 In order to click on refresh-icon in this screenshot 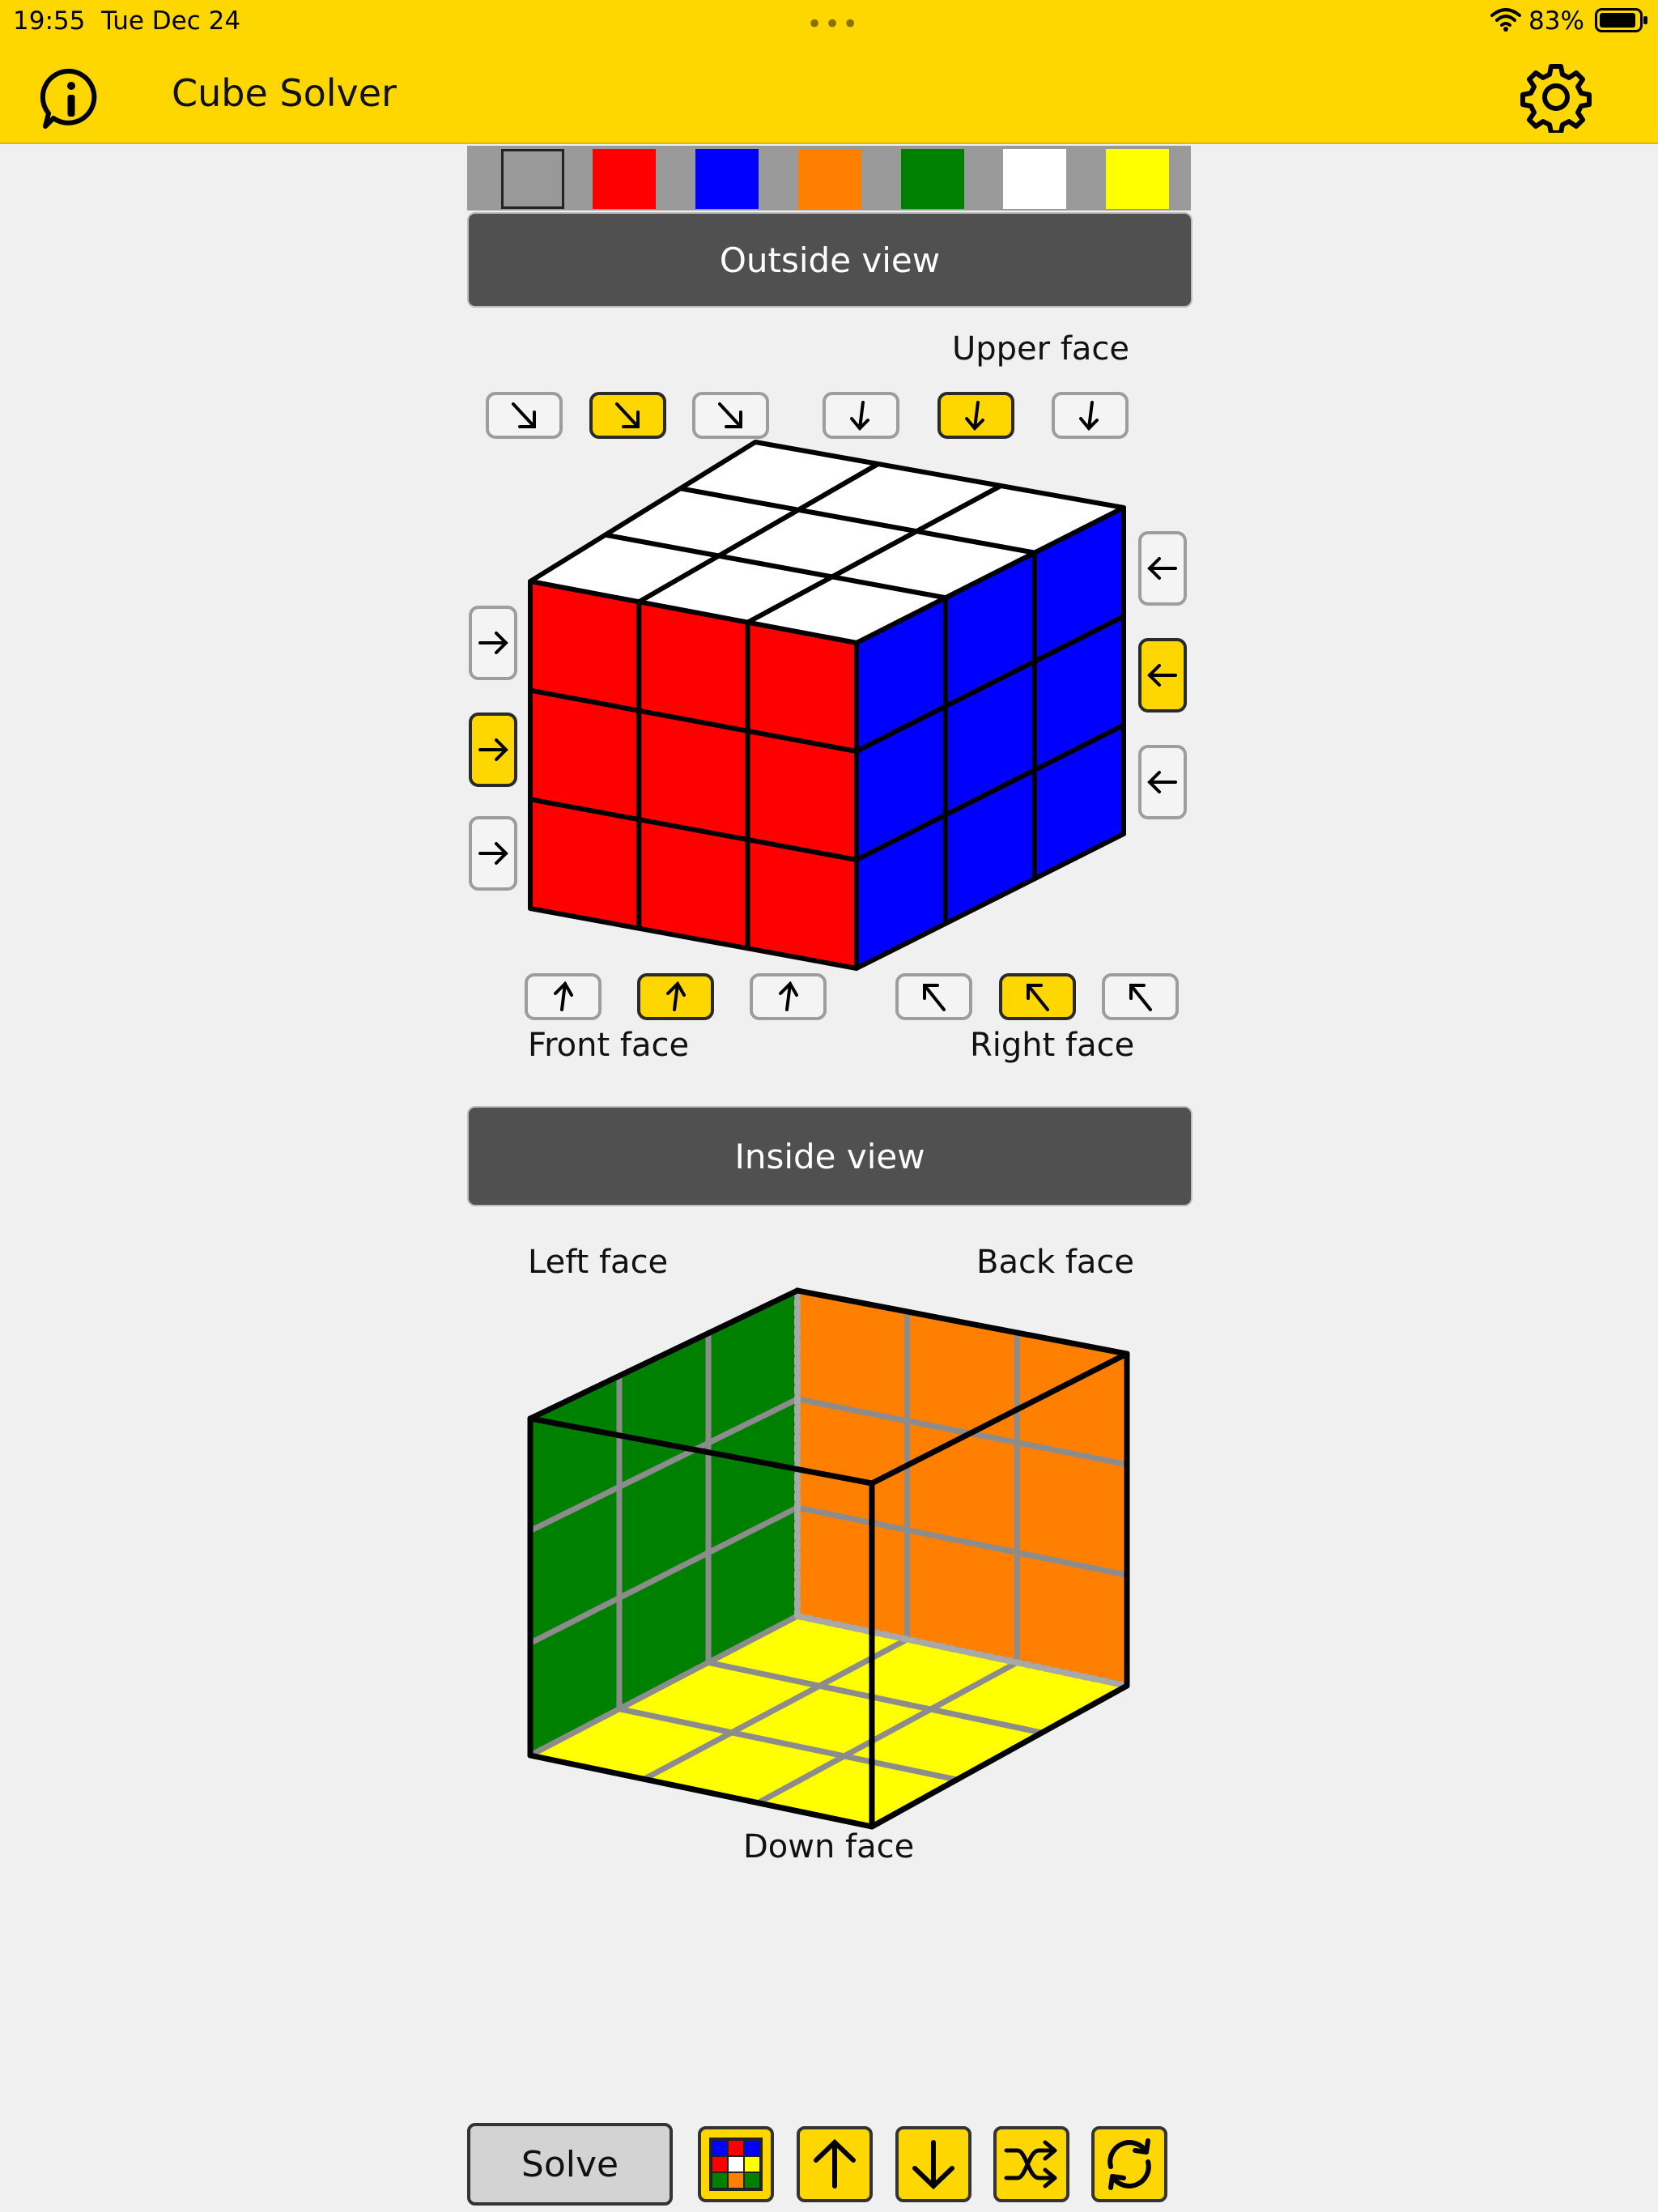, I will do `click(1129, 2164)`.